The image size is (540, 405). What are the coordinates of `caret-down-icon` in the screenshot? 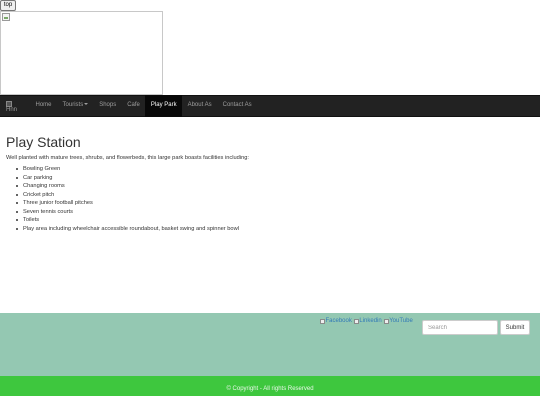 It's located at (86, 104).